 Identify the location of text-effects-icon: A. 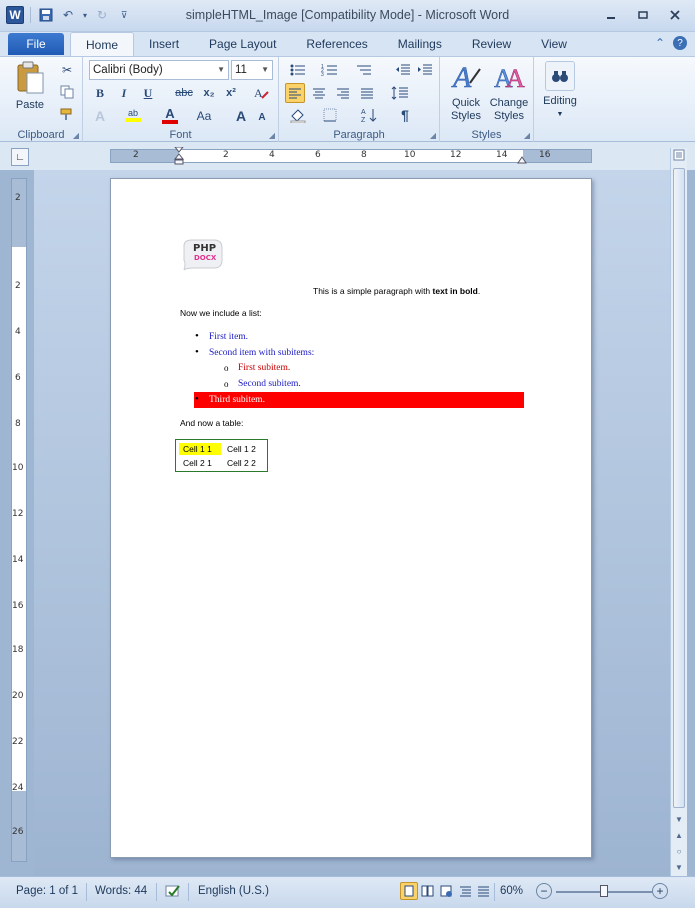
(100, 116).